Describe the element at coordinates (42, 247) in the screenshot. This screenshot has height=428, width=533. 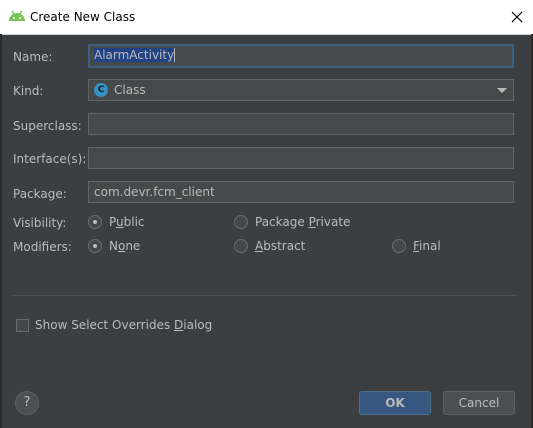
I see `modifiers-label: Modifiers:` at that location.